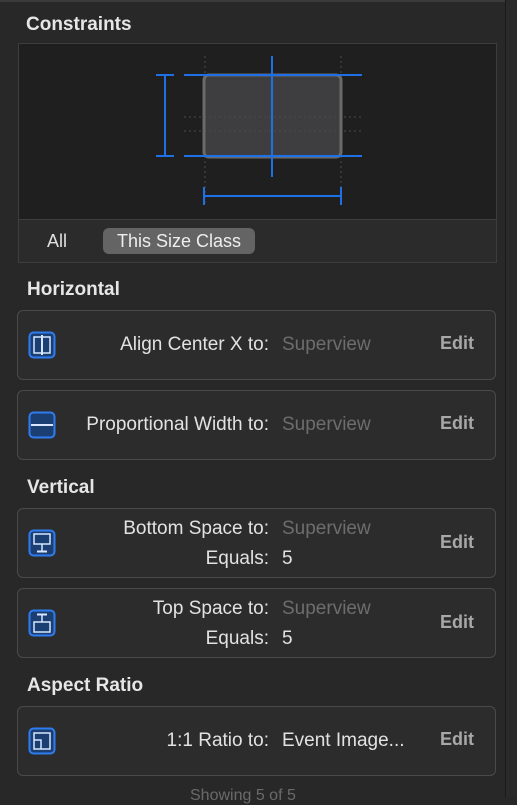 This screenshot has width=517, height=805. I want to click on constraints-title: Constraints, so click(79, 24).